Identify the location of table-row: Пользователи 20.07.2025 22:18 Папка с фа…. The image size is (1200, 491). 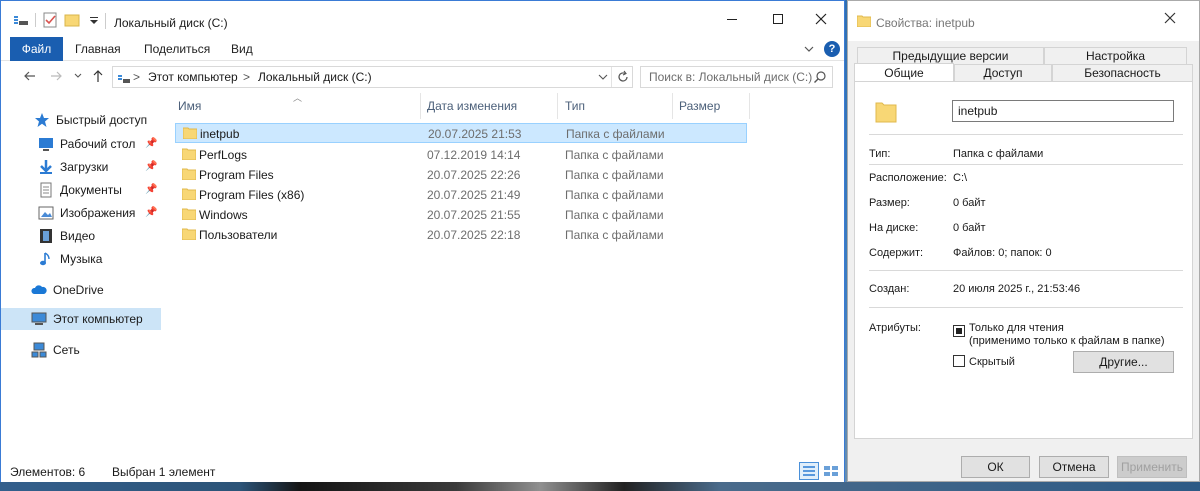
(461, 235).